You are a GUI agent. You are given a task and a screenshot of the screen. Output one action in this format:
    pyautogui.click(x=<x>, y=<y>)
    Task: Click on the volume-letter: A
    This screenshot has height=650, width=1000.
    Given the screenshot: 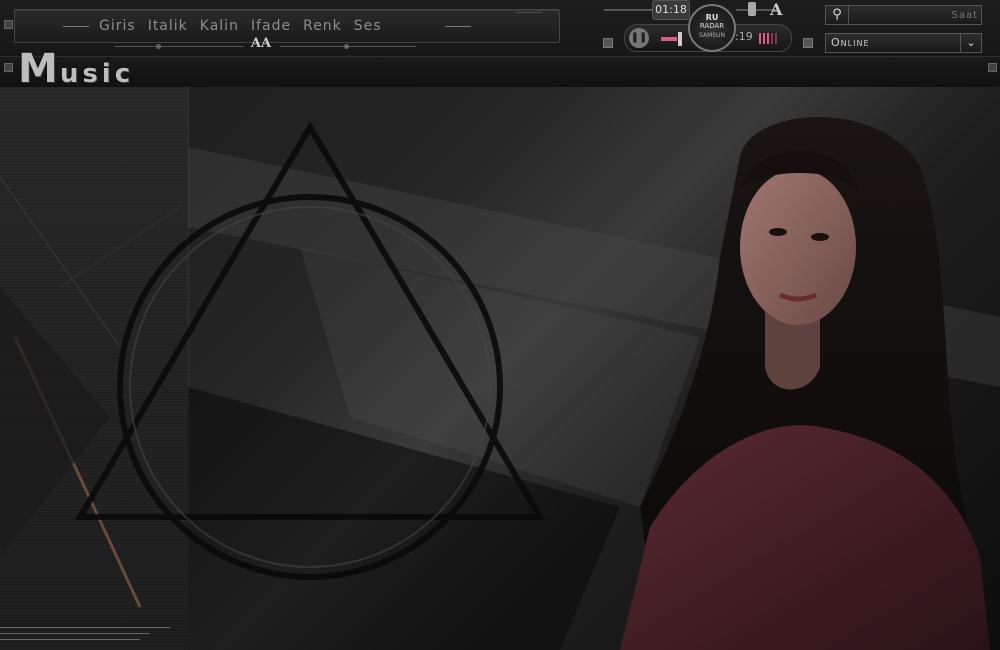 What is the action you would take?
    pyautogui.click(x=776, y=9)
    